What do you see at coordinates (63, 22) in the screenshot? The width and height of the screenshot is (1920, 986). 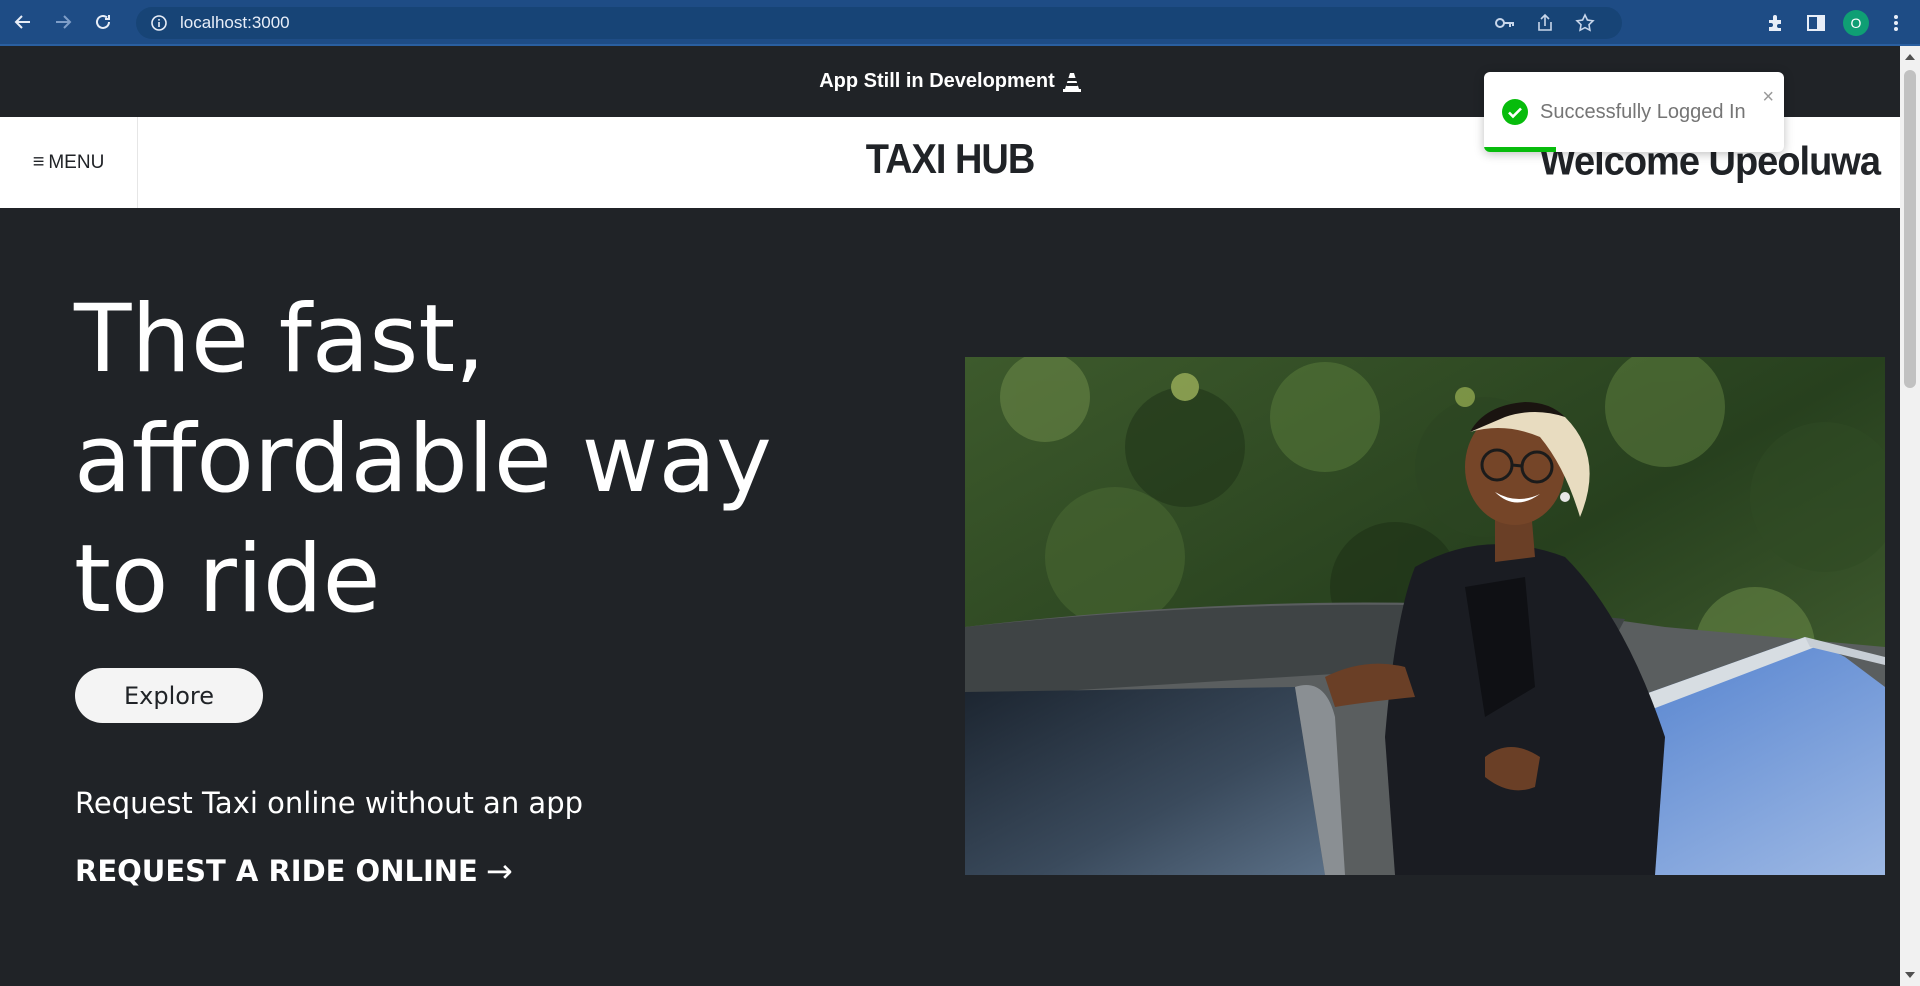 I see `forward-arrow-icon` at bounding box center [63, 22].